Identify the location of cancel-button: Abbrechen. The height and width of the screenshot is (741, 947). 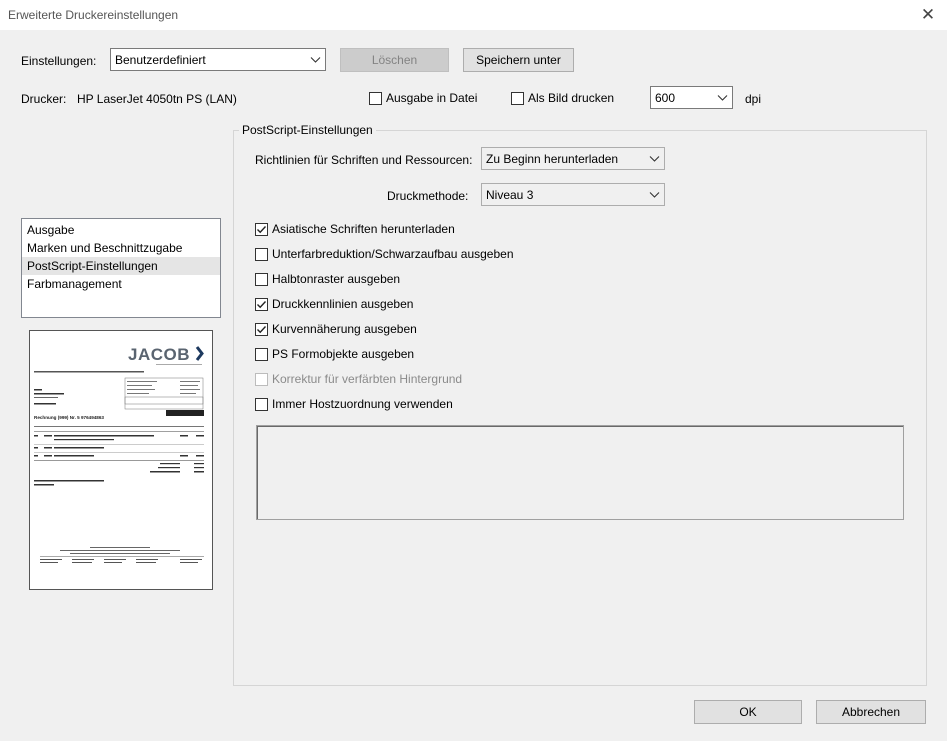
(871, 712).